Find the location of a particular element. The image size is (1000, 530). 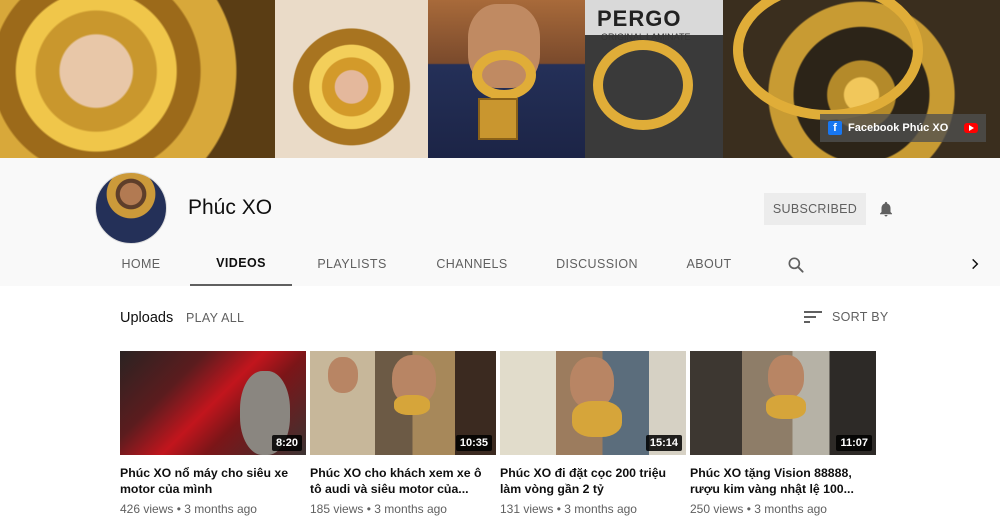

play-all-button: PLAY ALL is located at coordinates (215, 318).